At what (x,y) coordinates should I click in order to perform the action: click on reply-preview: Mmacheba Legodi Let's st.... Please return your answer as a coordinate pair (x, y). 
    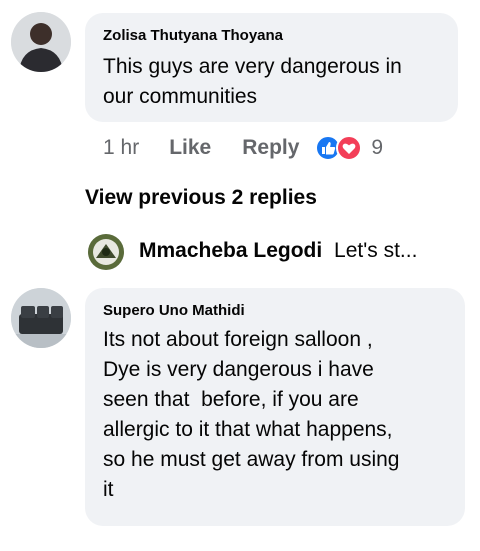
    Looking at the image, I should click on (278, 251).